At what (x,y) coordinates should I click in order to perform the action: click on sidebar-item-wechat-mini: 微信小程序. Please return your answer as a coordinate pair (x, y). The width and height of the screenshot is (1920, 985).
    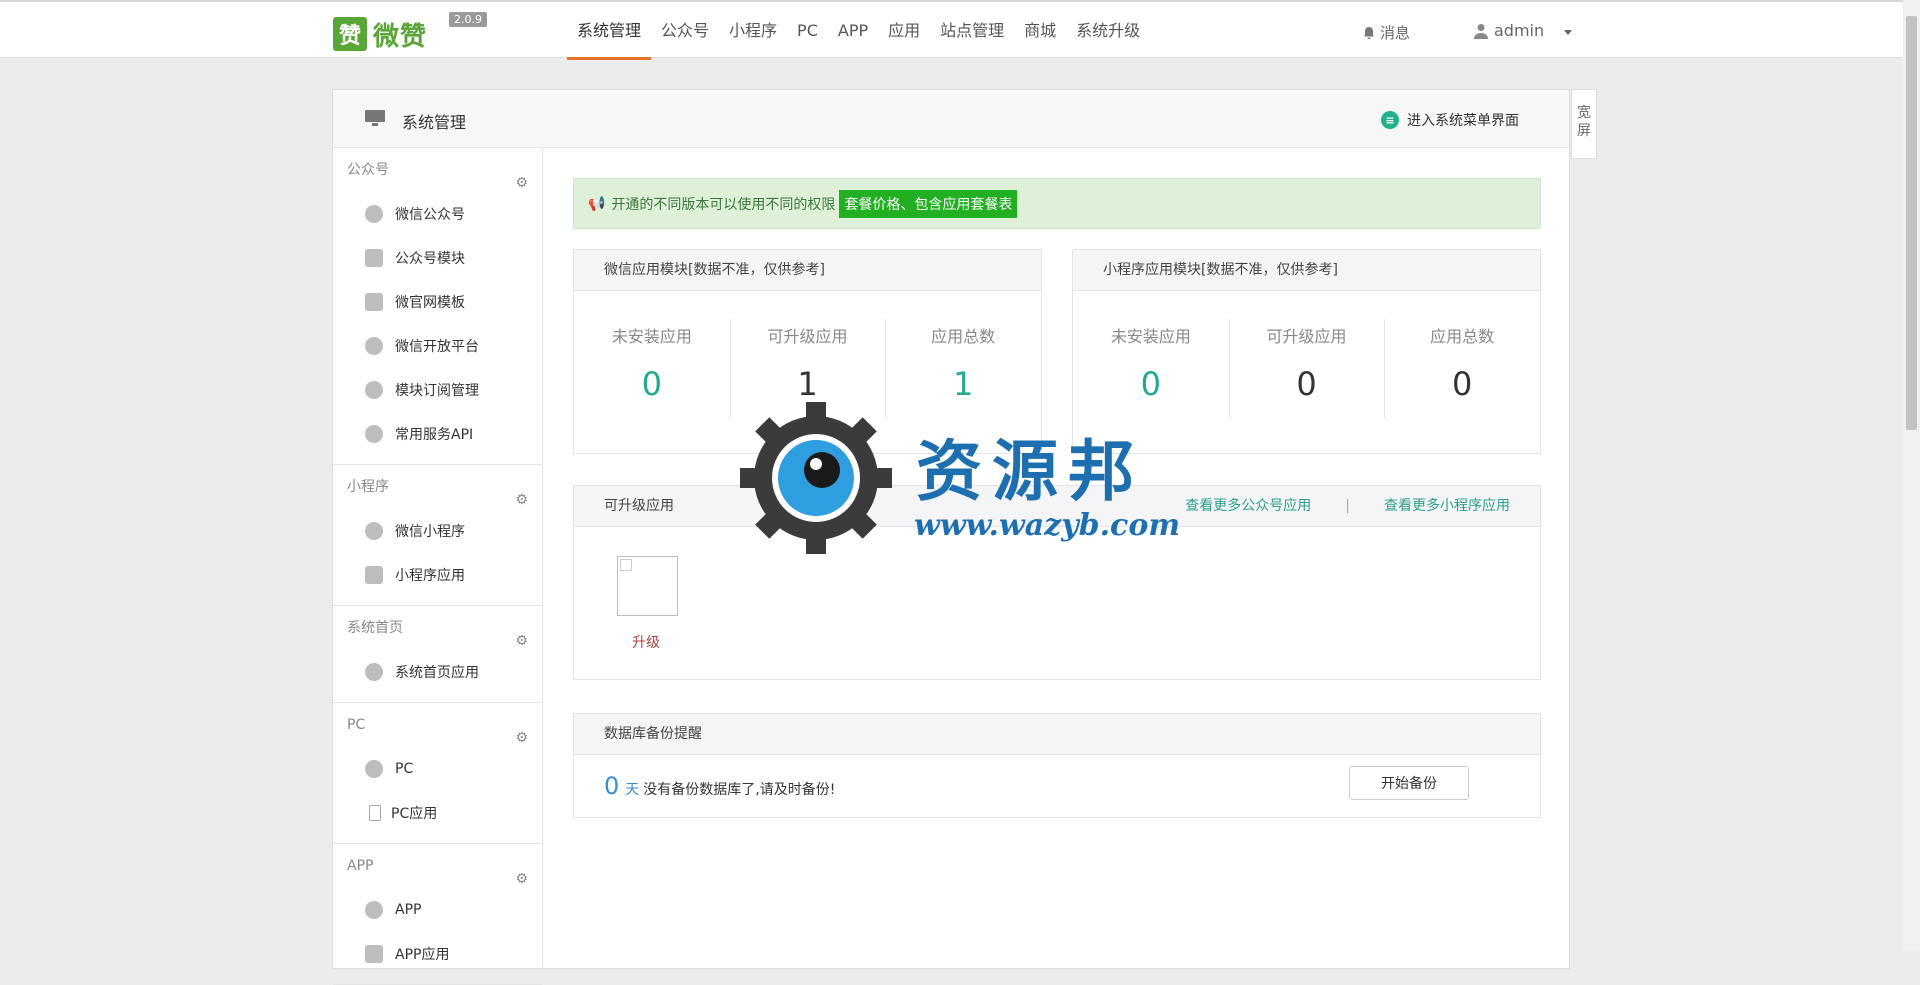
    Looking at the image, I should click on (437, 531).